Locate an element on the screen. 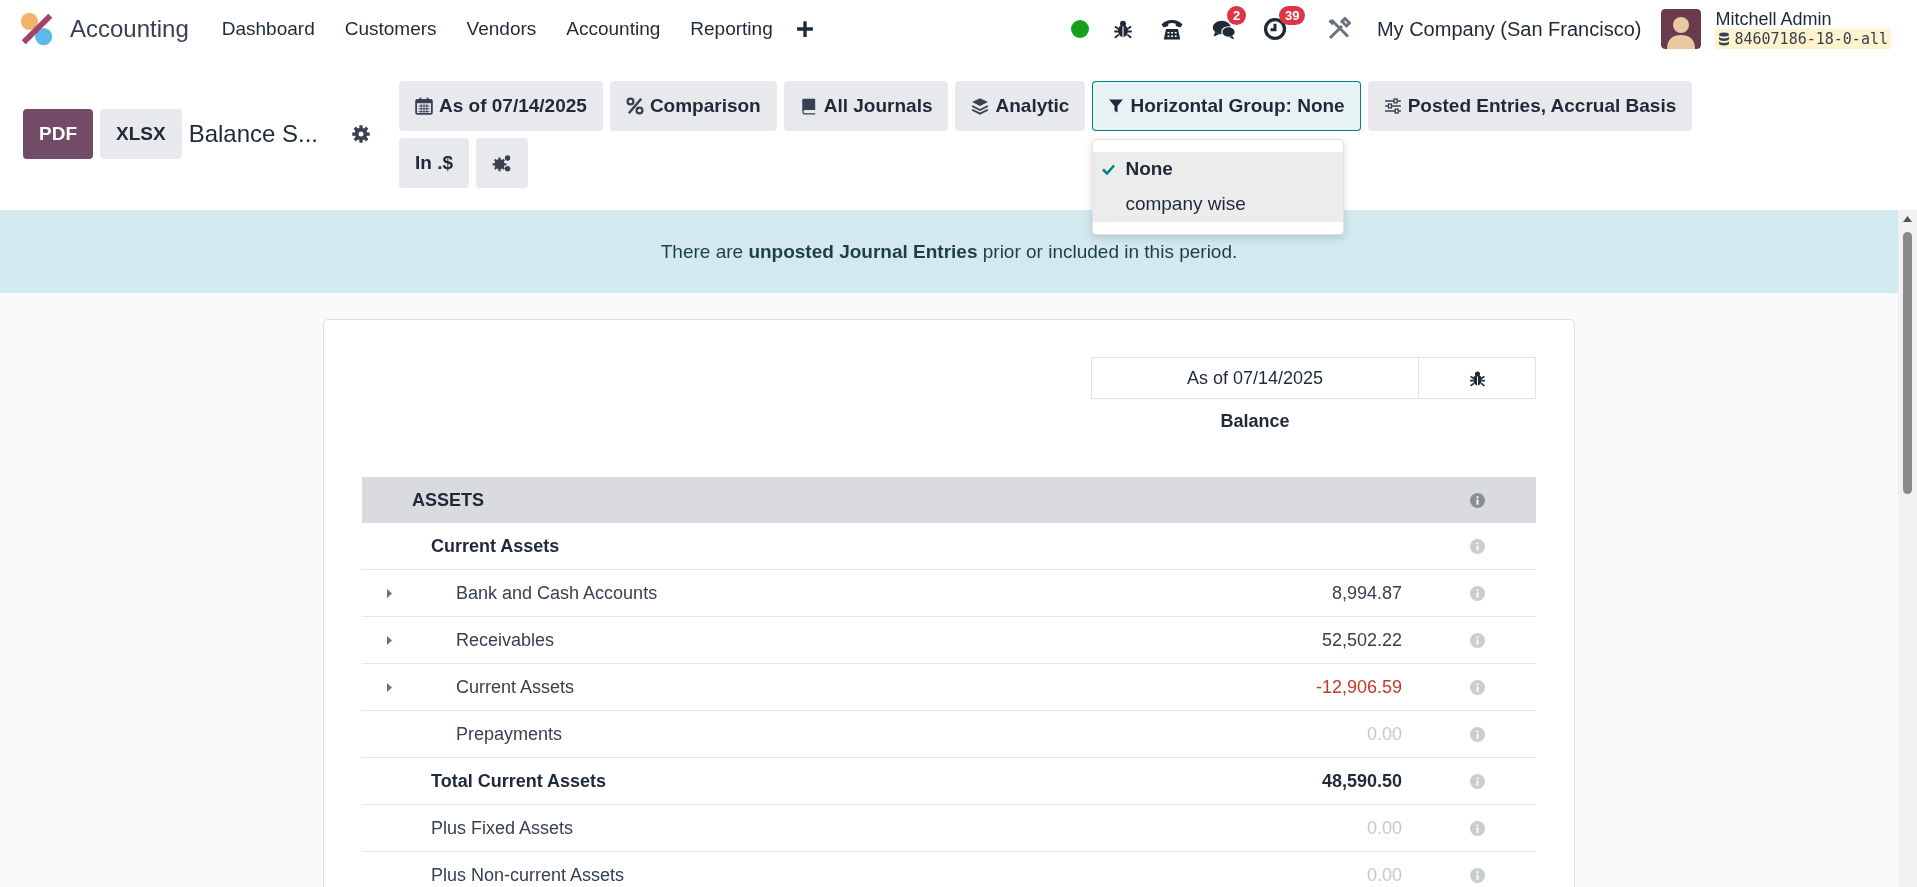 Image resolution: width=1917 pixels, height=887 pixels. amount-cell: 52,502.22 is located at coordinates (1361, 639).